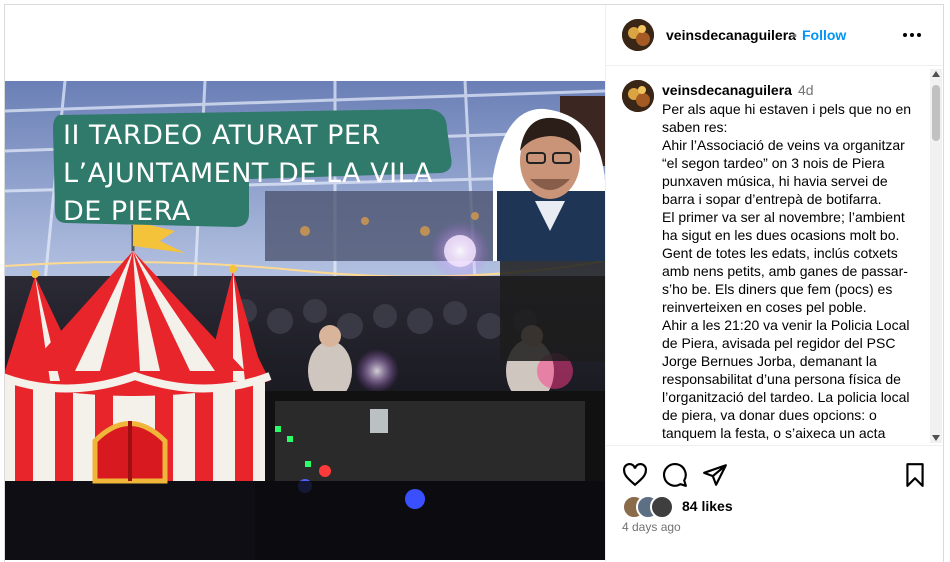  I want to click on scroll-down-arrow-icon, so click(936, 438).